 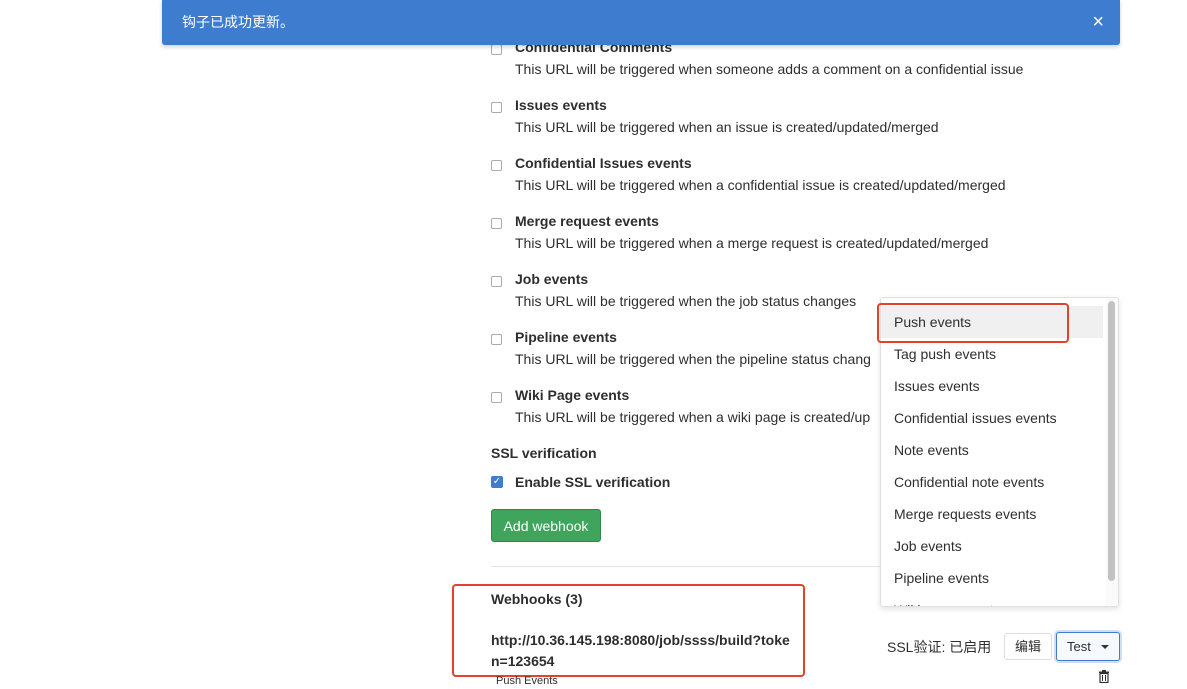 I want to click on edit-button: 编辑, so click(x=1028, y=646).